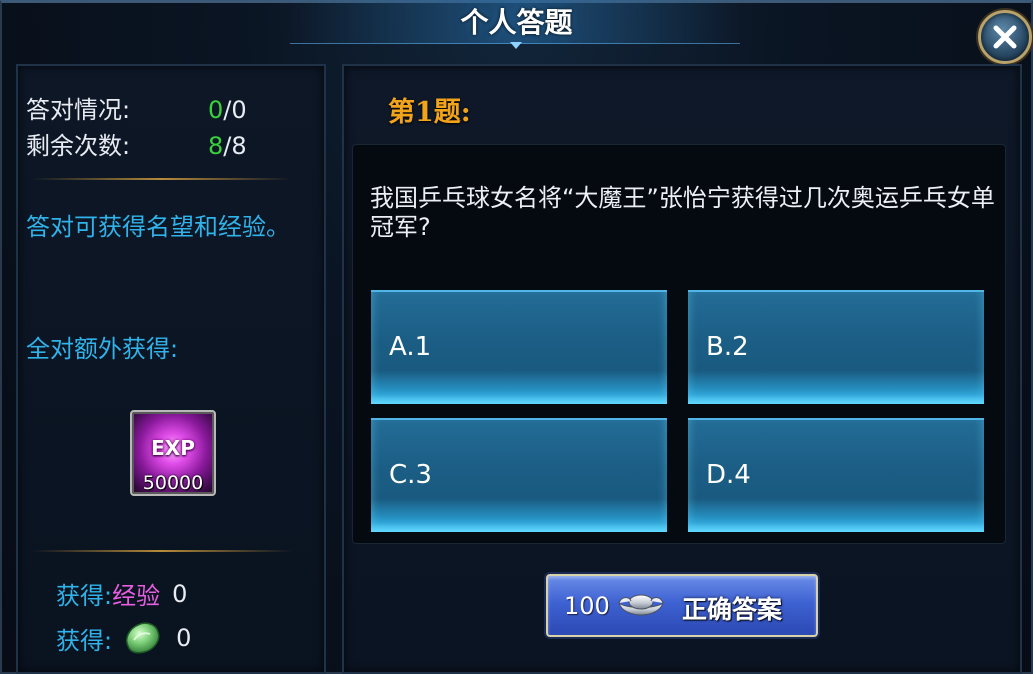 The image size is (1033, 674). What do you see at coordinates (516, 22) in the screenshot?
I see `dialog-title: 个人答题` at bounding box center [516, 22].